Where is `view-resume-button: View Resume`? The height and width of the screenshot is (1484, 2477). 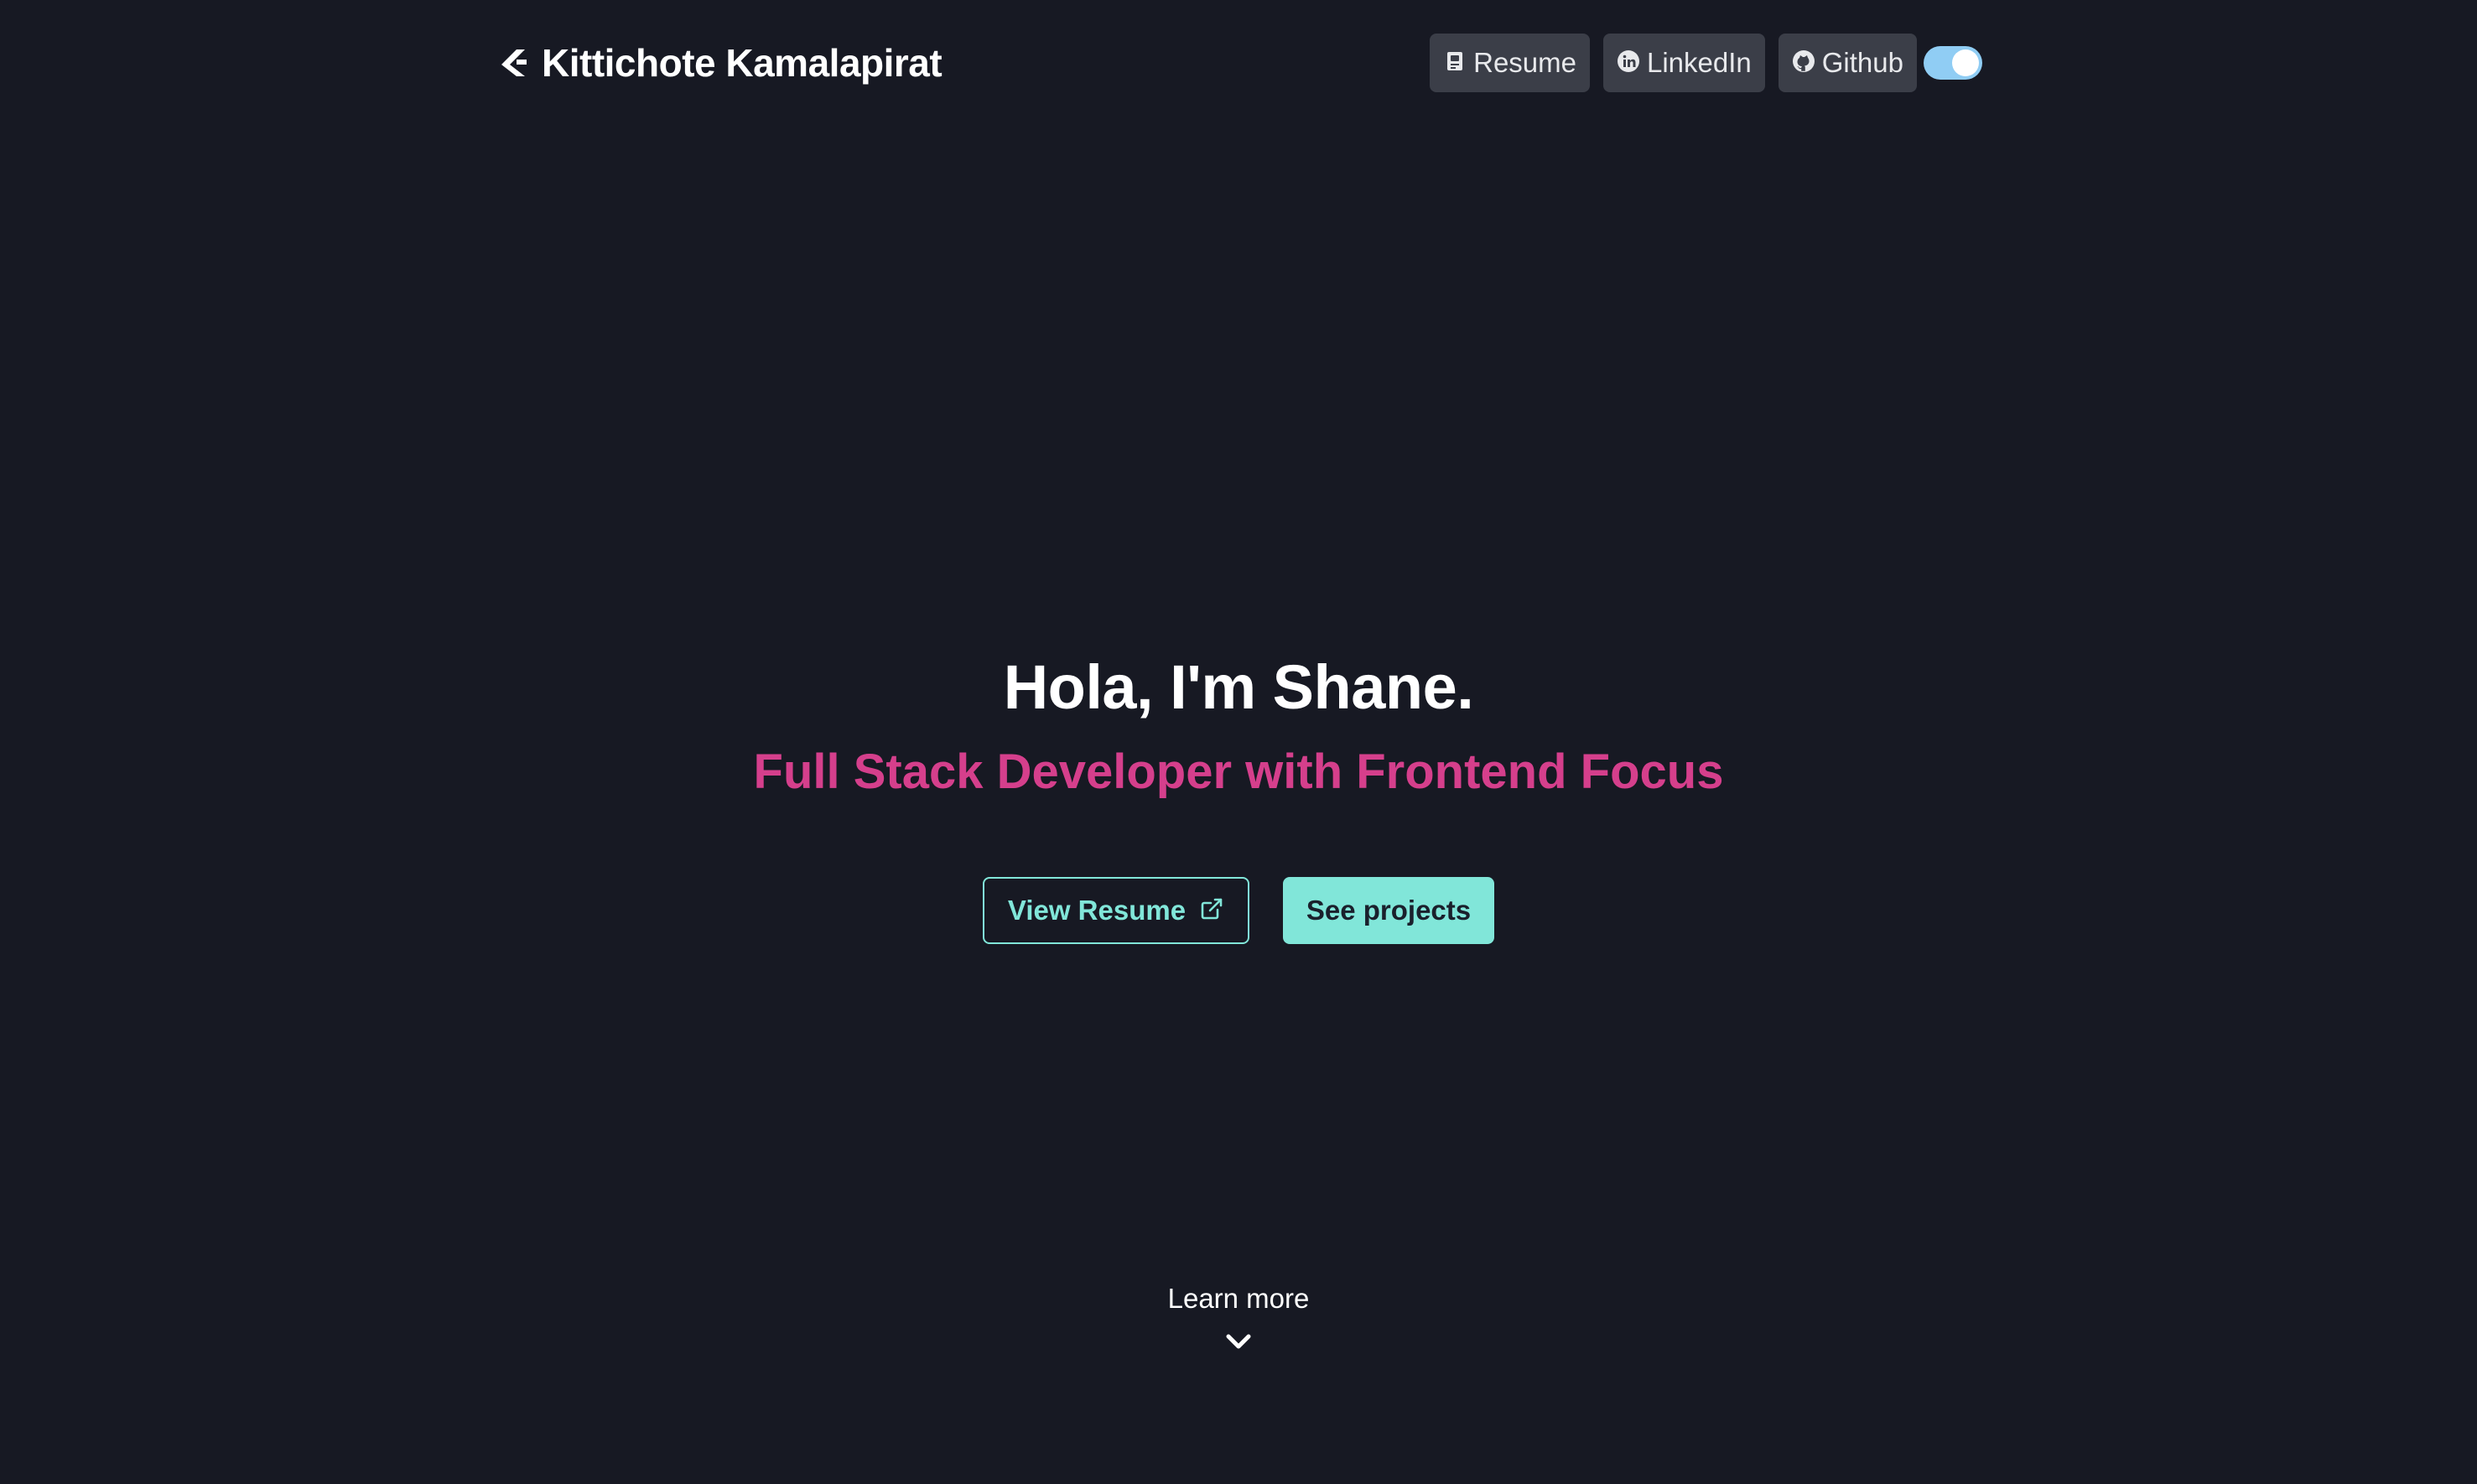 view-resume-button: View Resume is located at coordinates (1116, 910).